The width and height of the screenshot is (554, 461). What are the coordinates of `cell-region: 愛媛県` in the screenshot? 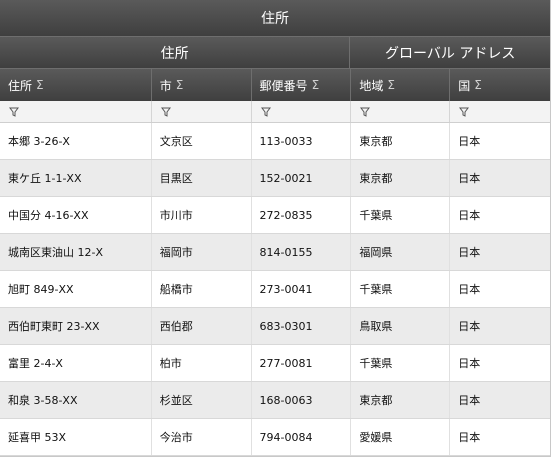 It's located at (401, 437).